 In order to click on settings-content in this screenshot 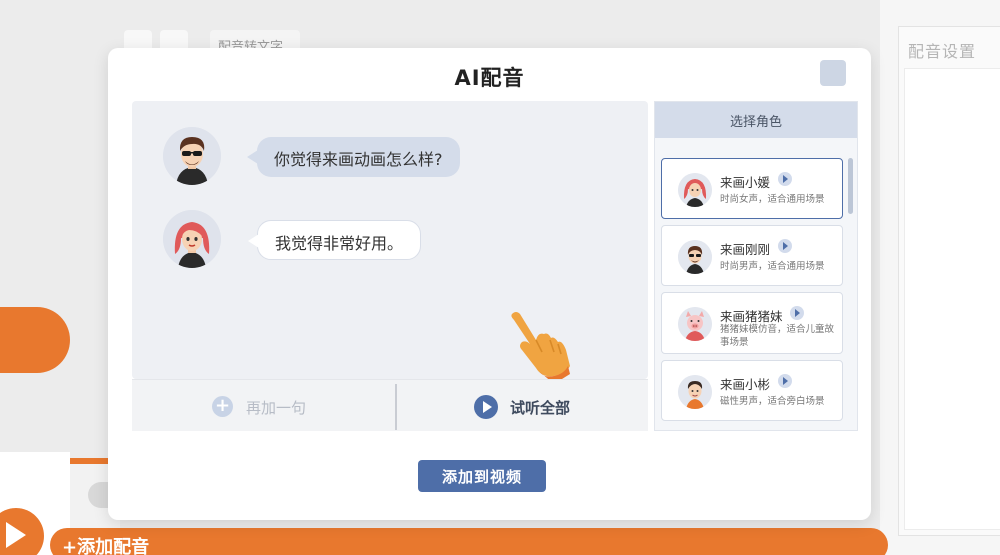, I will do `click(952, 299)`.